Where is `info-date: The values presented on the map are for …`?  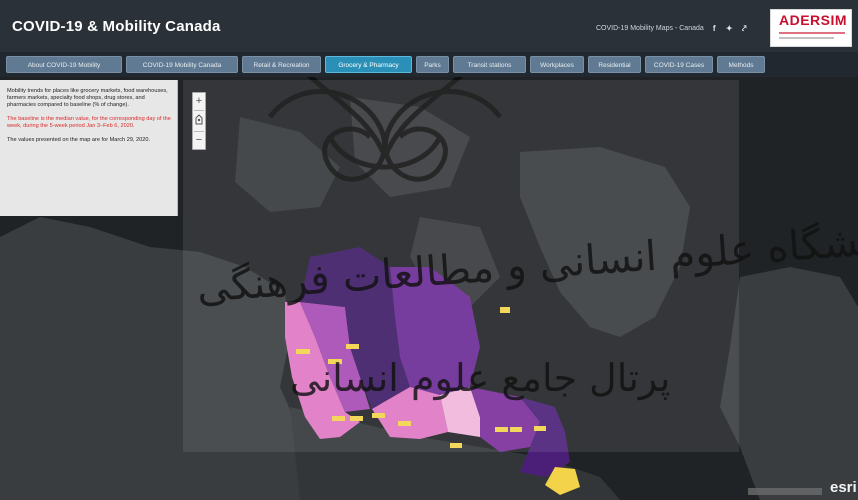
info-date: The values presented on the map are for … is located at coordinates (79, 140).